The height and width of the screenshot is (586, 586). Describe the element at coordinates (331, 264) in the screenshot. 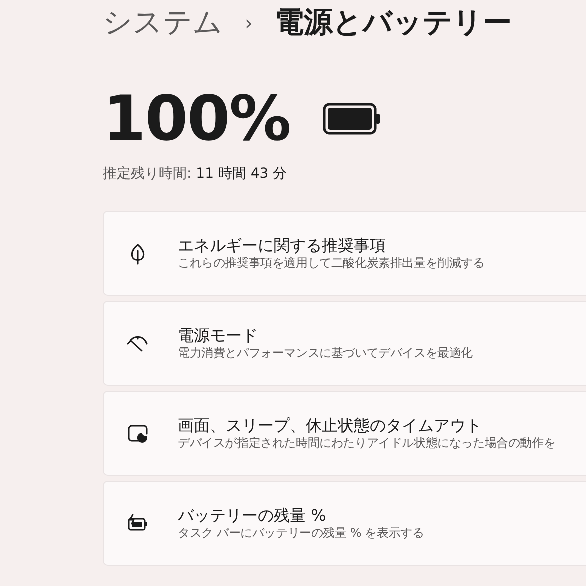

I see `setting-description: これらの推奨事項を適用して二酸化炭素排出量を削減する` at that location.